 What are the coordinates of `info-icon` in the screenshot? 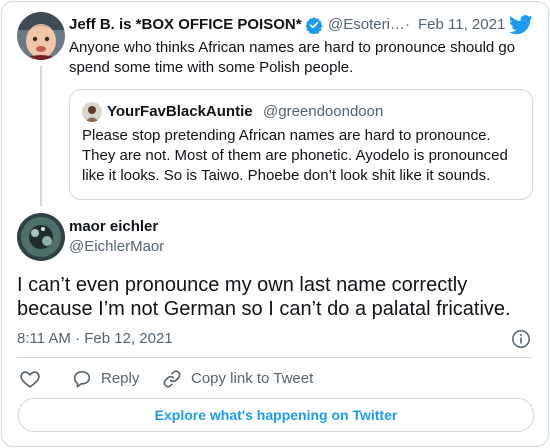 It's located at (521, 339).